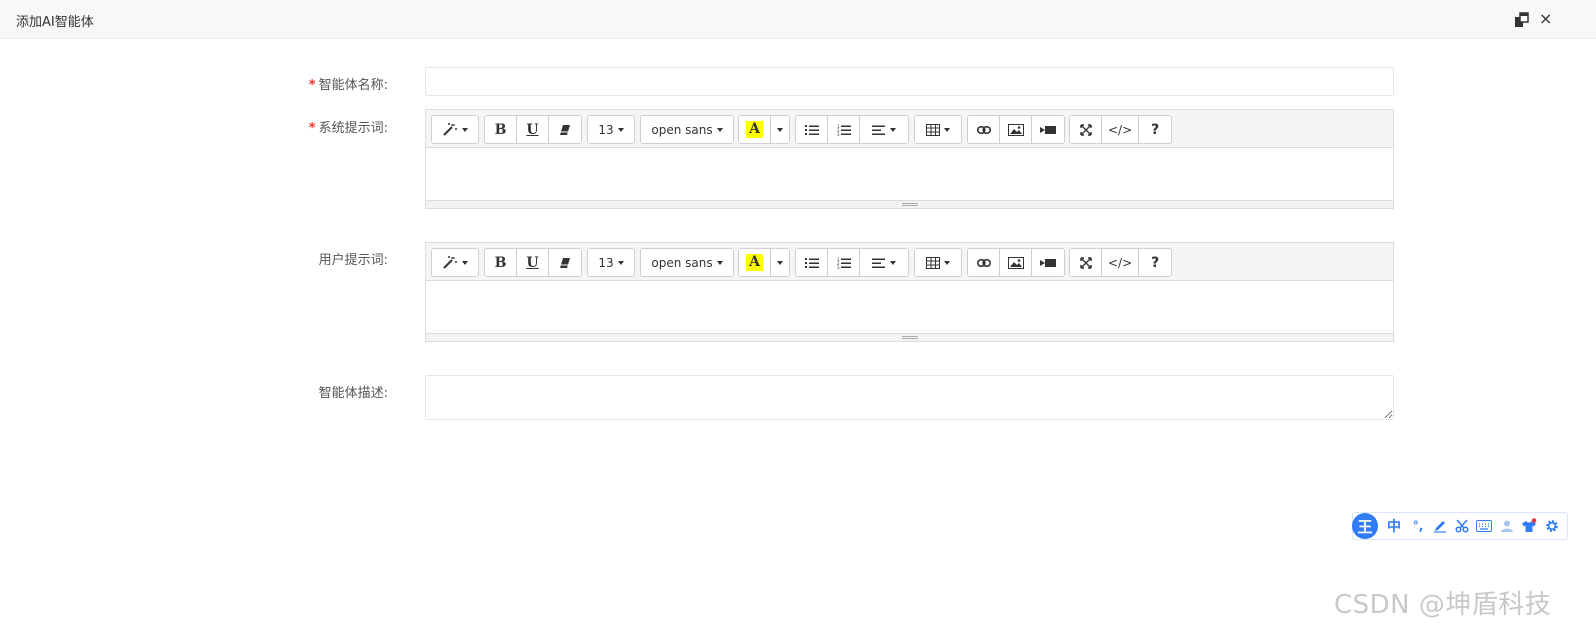 Image resolution: width=1596 pixels, height=640 pixels. I want to click on system-prompt-content, so click(909, 174).